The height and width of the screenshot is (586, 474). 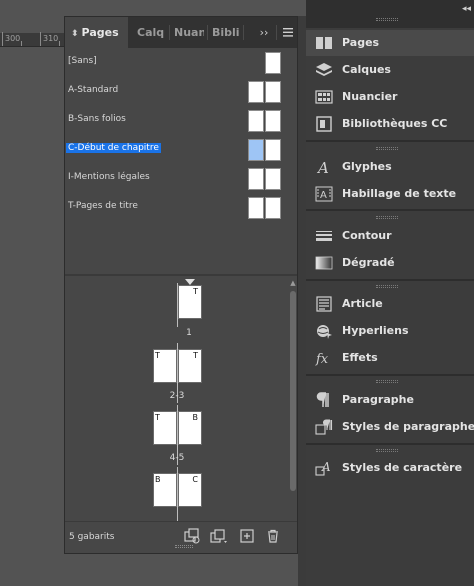 What do you see at coordinates (378, 399) in the screenshot?
I see `dock-label: Paragraphe` at bounding box center [378, 399].